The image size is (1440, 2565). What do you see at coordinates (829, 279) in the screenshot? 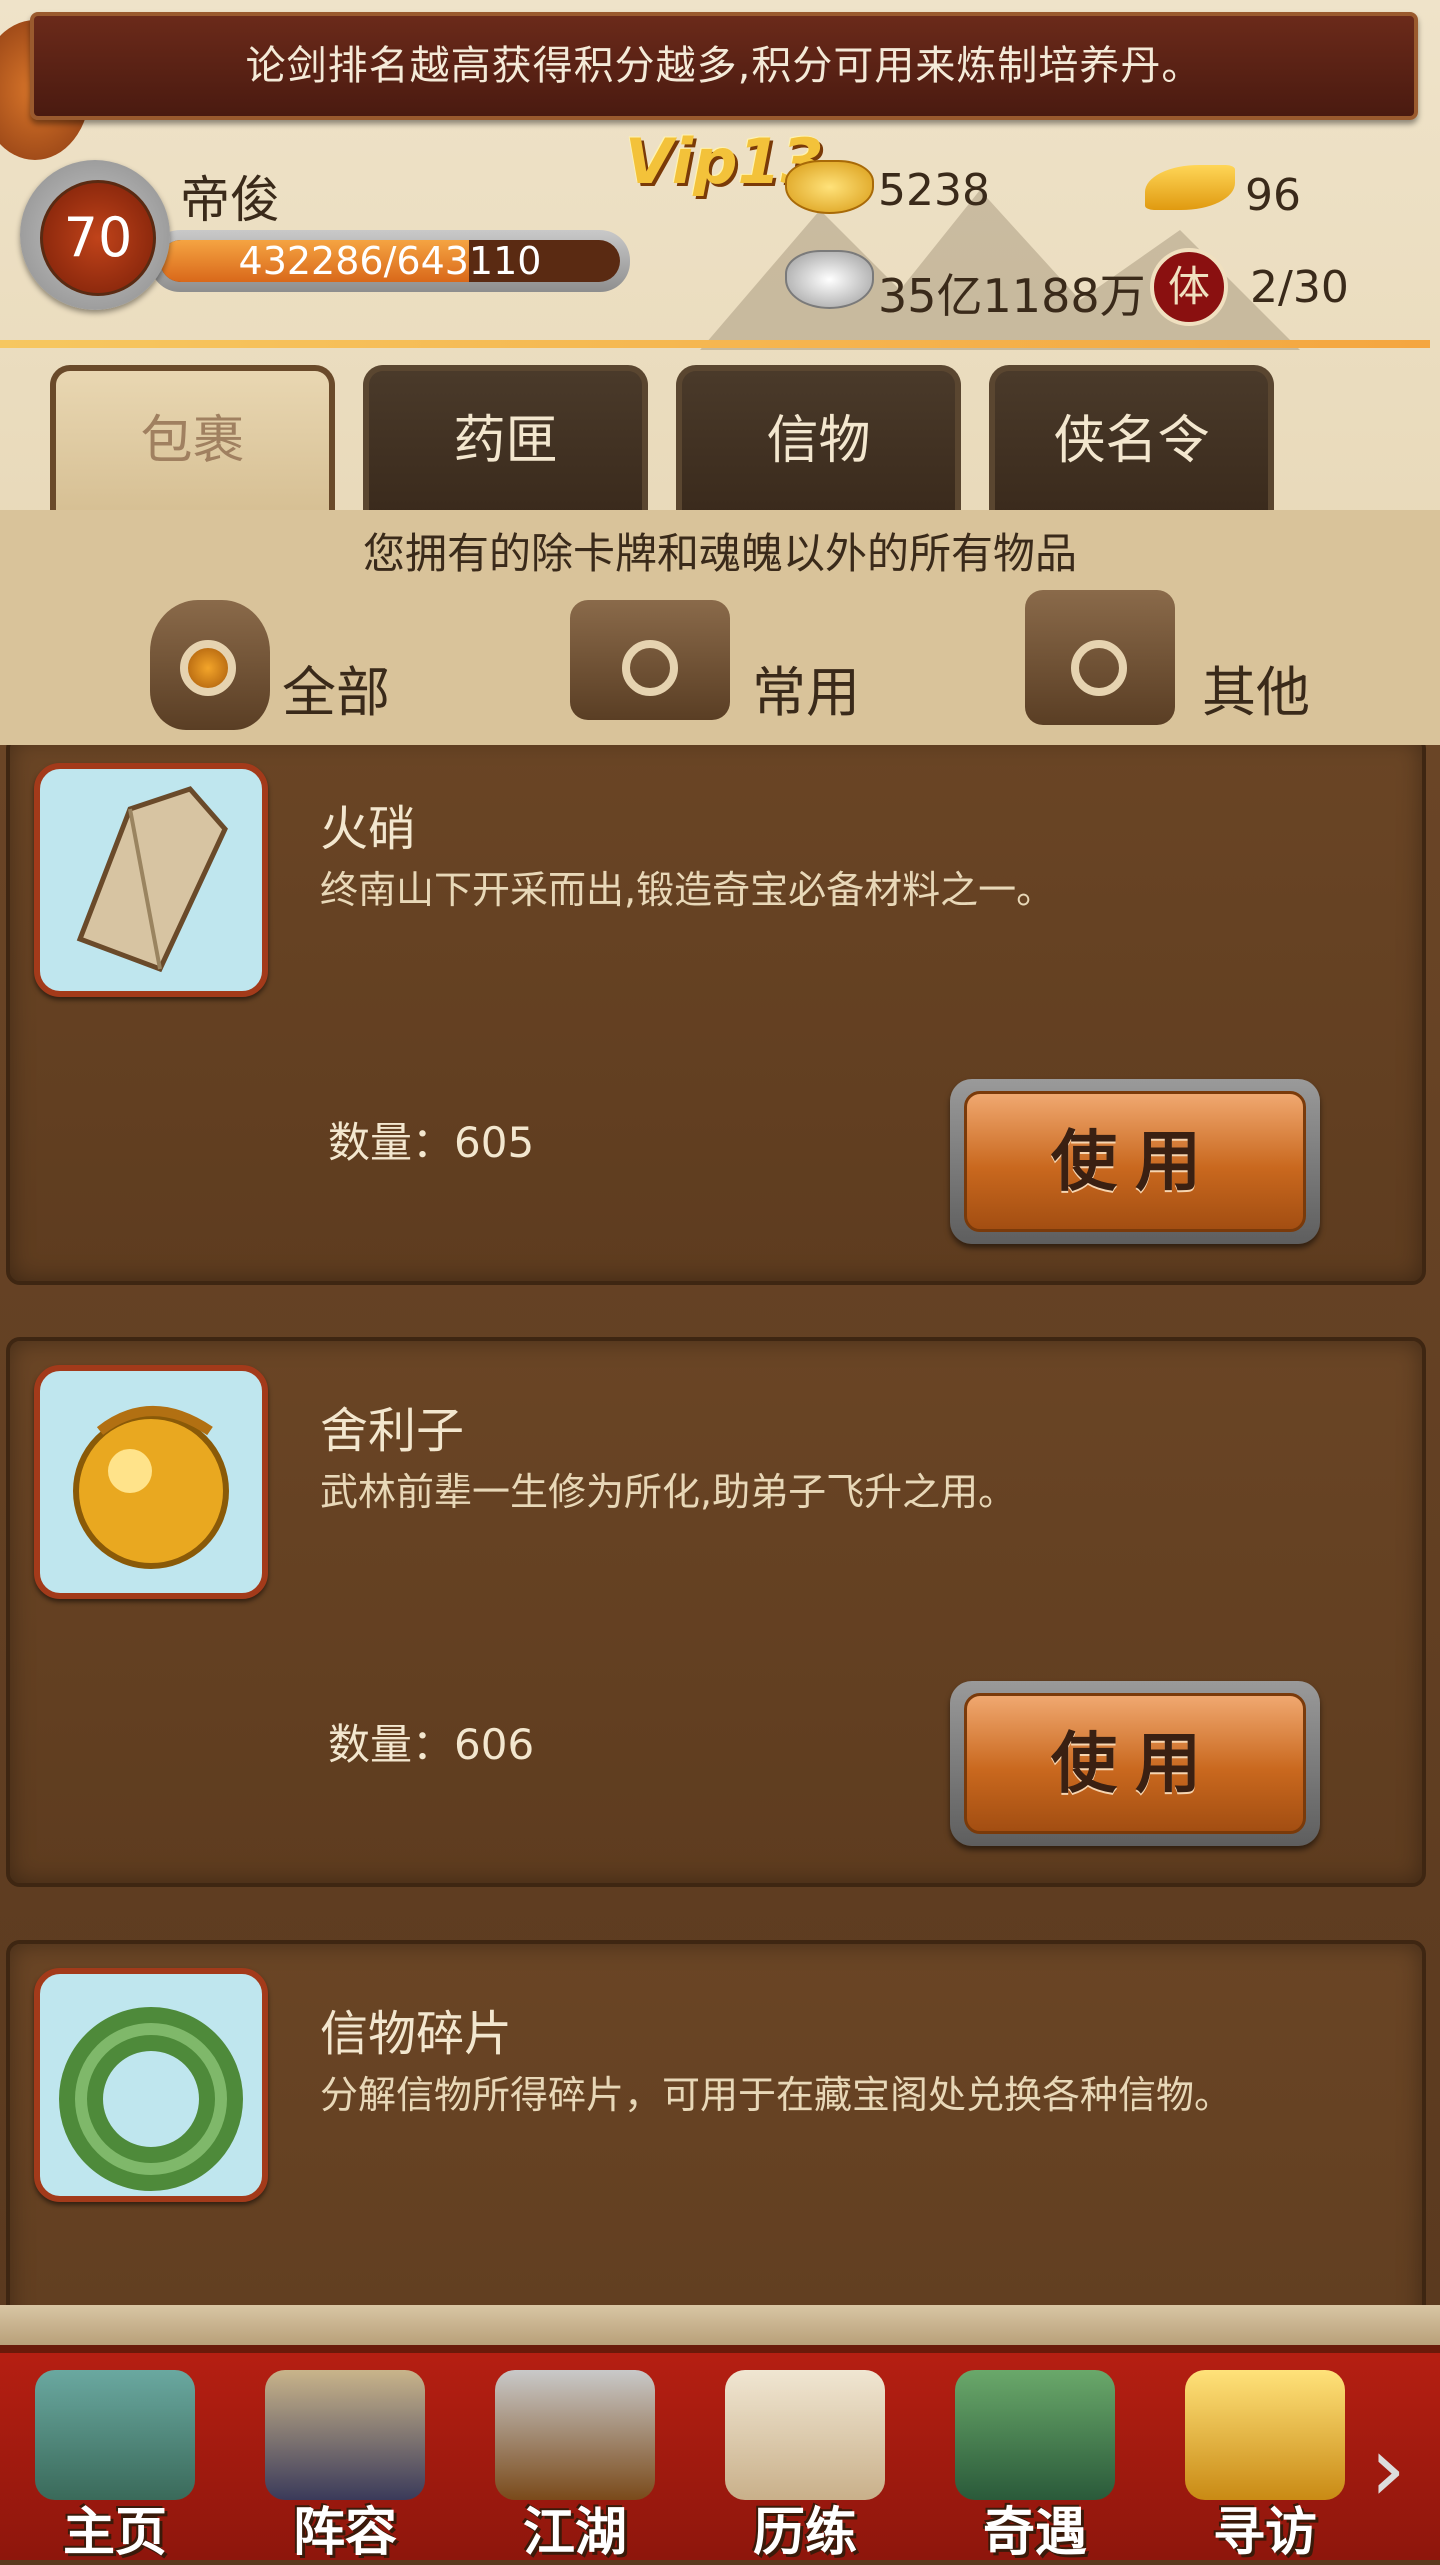
I see `silver-ingot-icon` at bounding box center [829, 279].